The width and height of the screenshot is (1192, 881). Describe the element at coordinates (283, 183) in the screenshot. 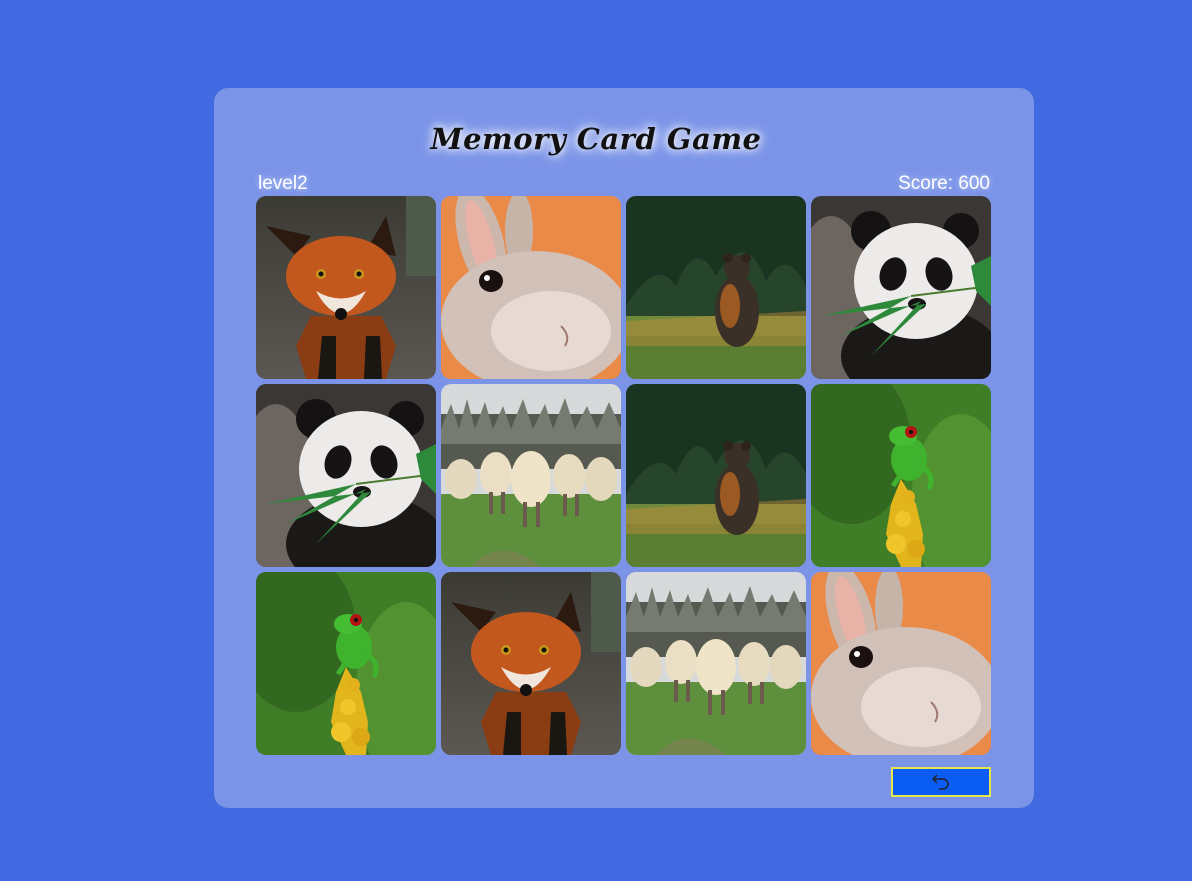

I see `level-label: level2` at that location.